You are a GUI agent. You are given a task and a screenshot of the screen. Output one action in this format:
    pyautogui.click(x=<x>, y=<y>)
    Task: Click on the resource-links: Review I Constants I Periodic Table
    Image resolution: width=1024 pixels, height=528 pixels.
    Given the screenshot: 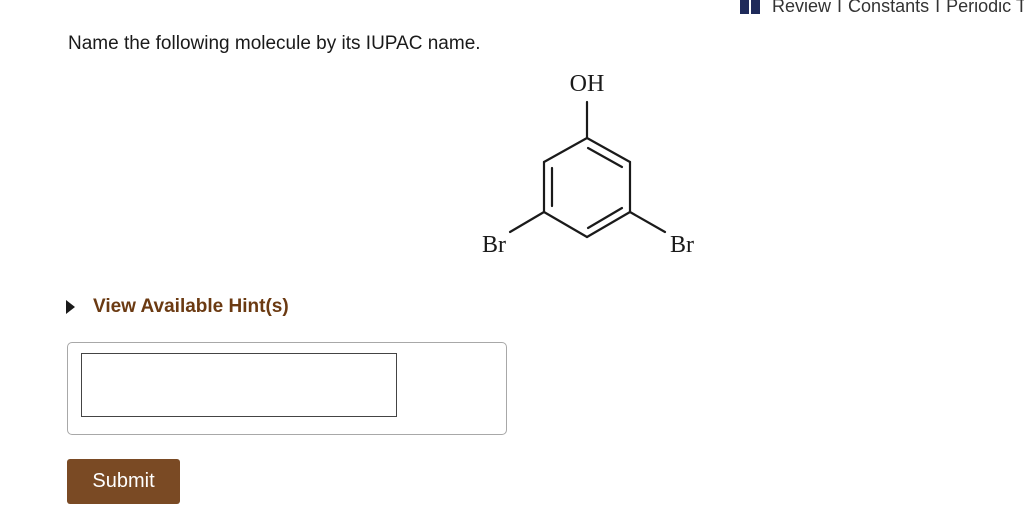 What is the action you would take?
    pyautogui.click(x=882, y=8)
    